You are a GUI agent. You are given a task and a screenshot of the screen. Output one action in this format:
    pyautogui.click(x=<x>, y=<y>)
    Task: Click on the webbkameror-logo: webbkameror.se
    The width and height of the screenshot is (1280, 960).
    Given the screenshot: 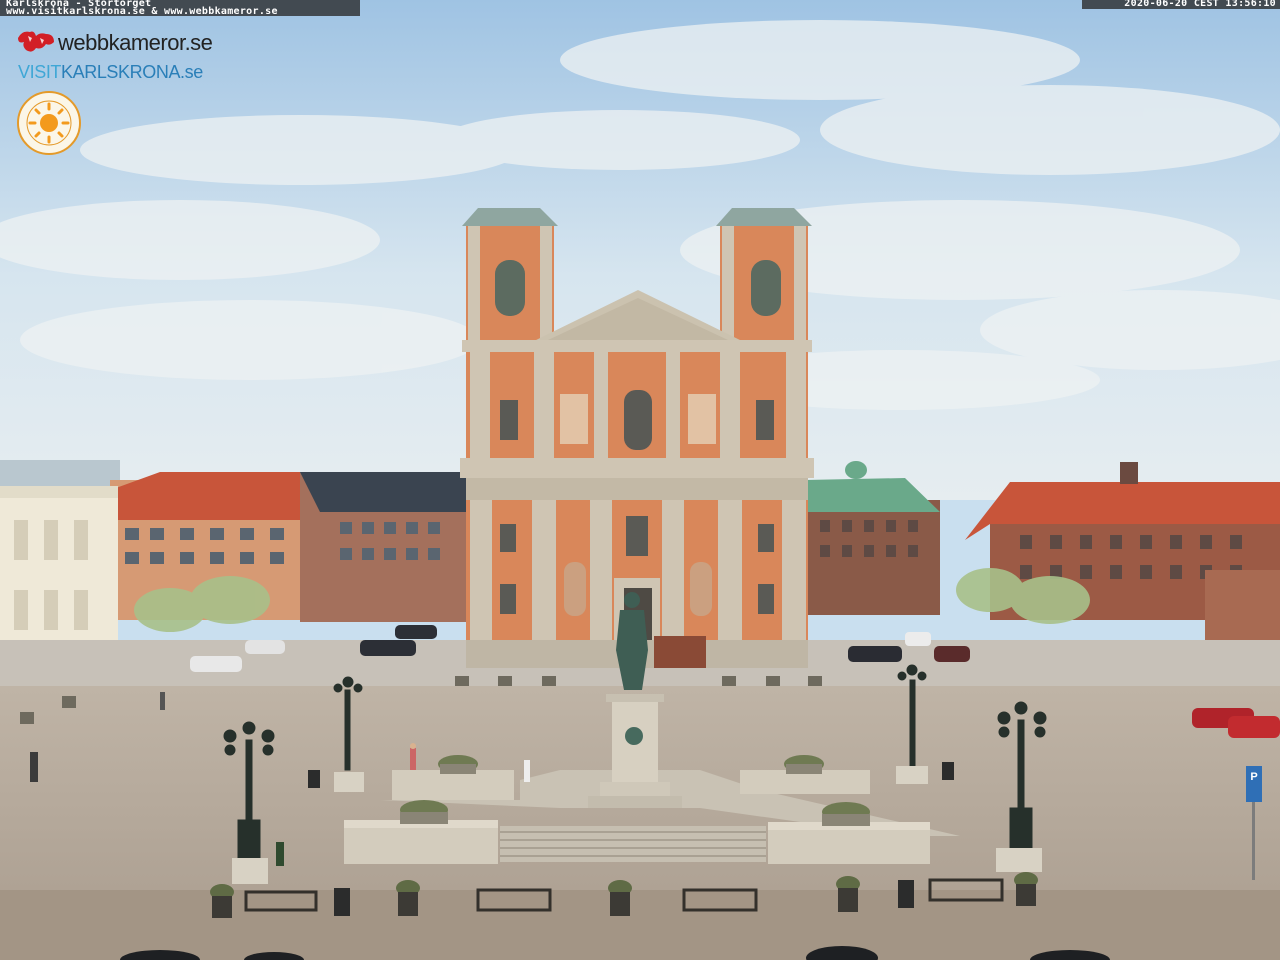 What is the action you would take?
    pyautogui.click(x=114, y=41)
    